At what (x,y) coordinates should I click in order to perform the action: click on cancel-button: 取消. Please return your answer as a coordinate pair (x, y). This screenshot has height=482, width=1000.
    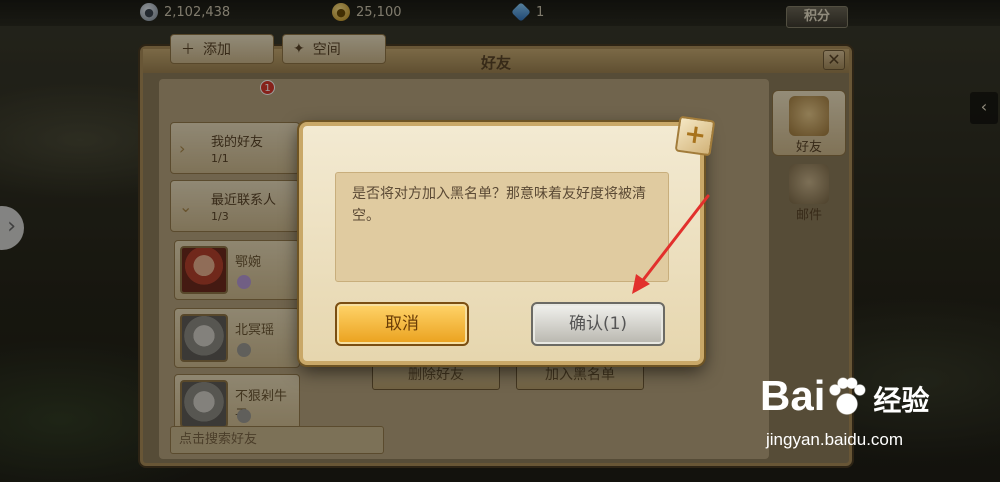
    Looking at the image, I should click on (402, 324).